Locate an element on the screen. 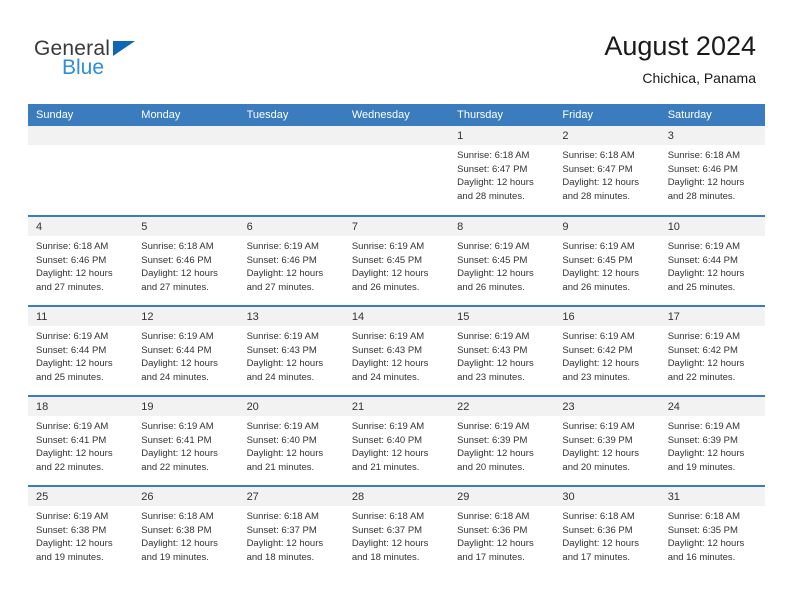 This screenshot has width=792, height=612. sunset-text: Sunset: 6:37 PM is located at coordinates (281, 530).